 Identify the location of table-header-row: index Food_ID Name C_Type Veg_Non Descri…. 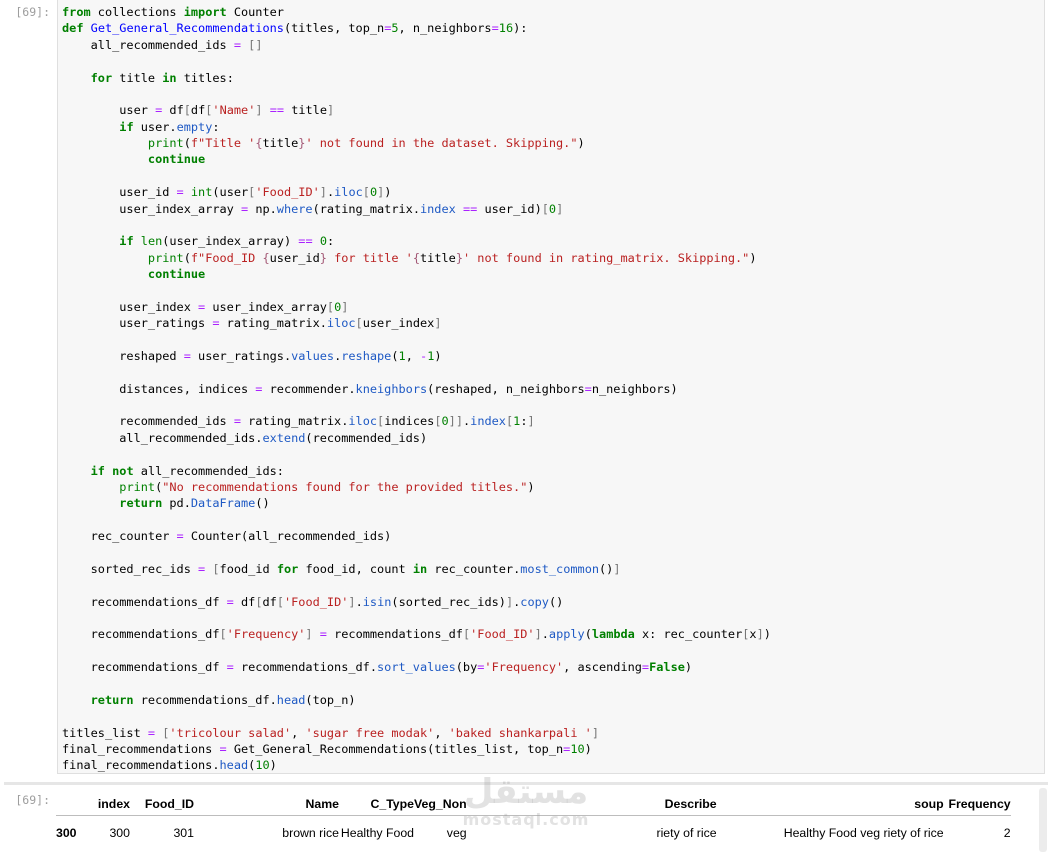
(533, 804).